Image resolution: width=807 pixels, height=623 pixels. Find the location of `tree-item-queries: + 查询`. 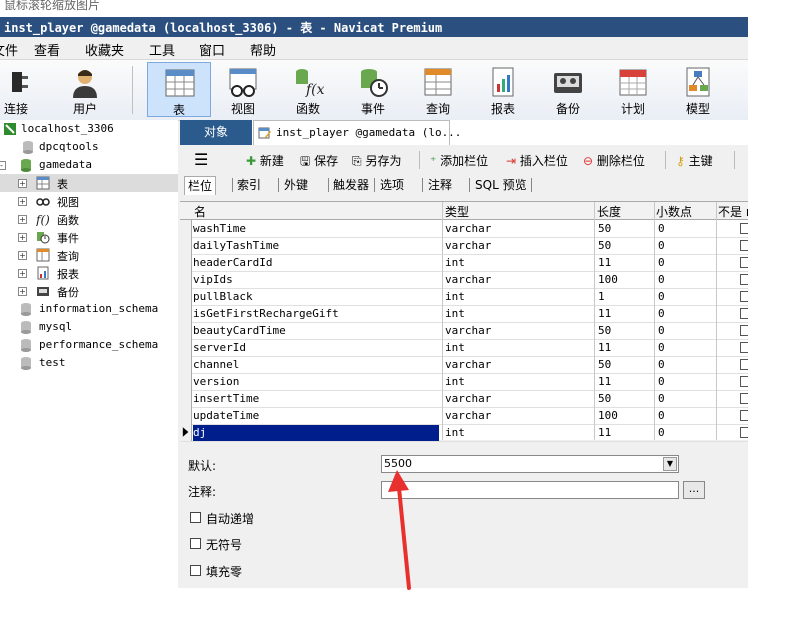

tree-item-queries: + 查询 is located at coordinates (89, 255).